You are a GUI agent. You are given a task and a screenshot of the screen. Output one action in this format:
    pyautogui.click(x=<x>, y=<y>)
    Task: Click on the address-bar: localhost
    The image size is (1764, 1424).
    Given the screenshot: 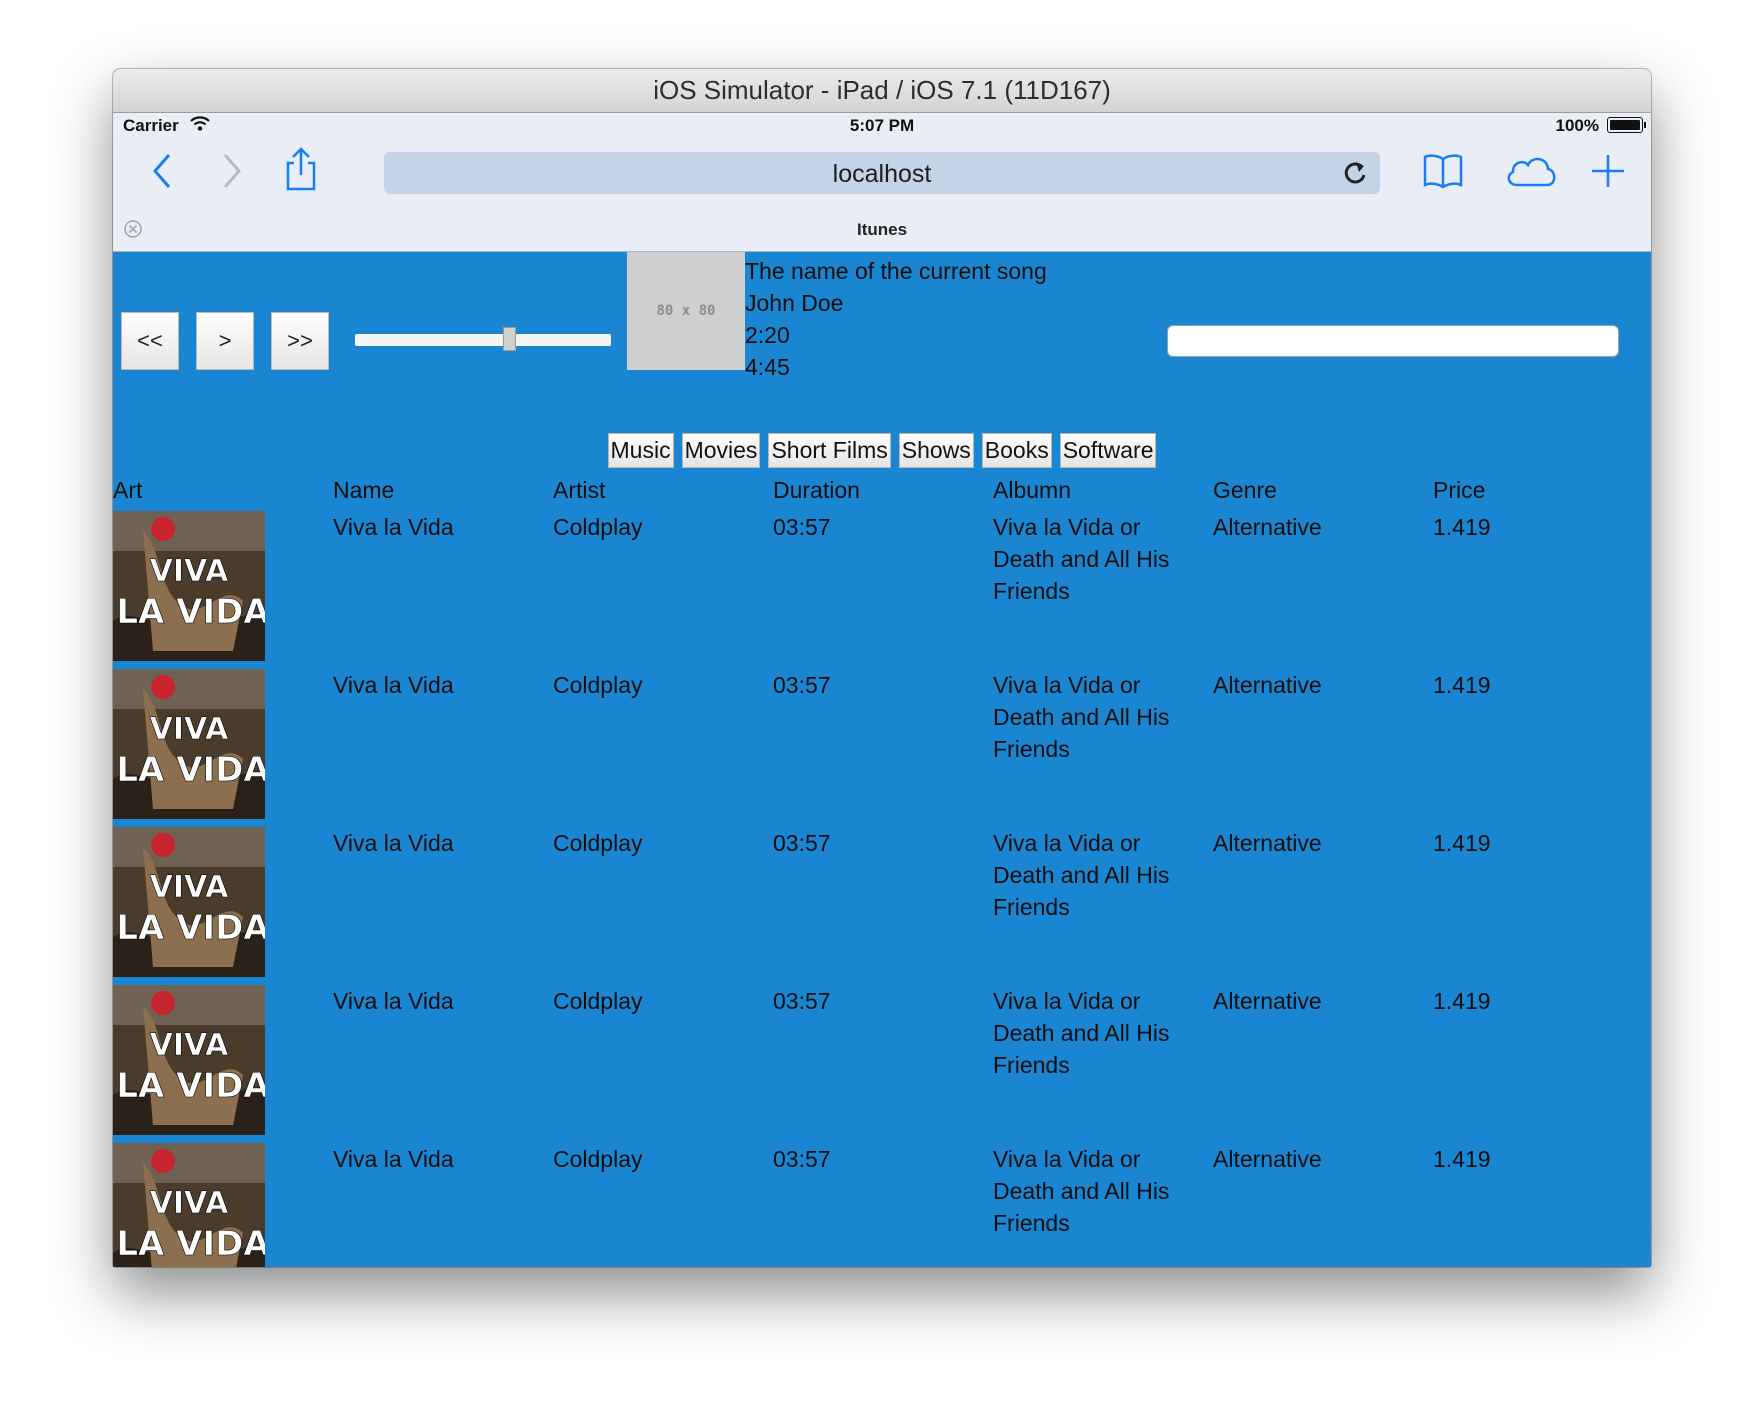 What is the action you would take?
    pyautogui.click(x=882, y=173)
    